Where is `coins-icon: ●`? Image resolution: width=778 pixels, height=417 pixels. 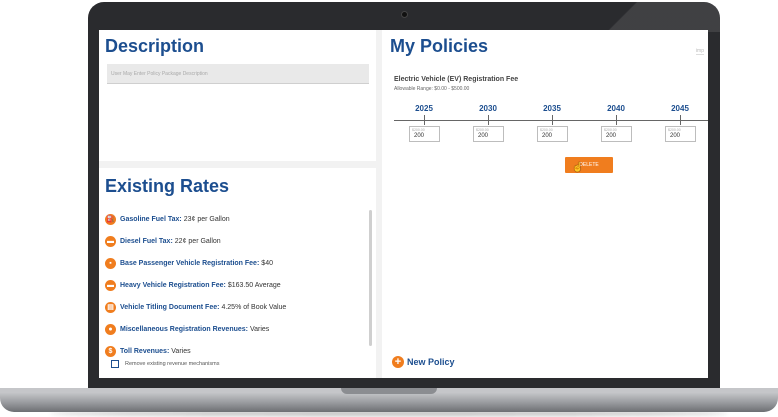
coins-icon: ● is located at coordinates (110, 329).